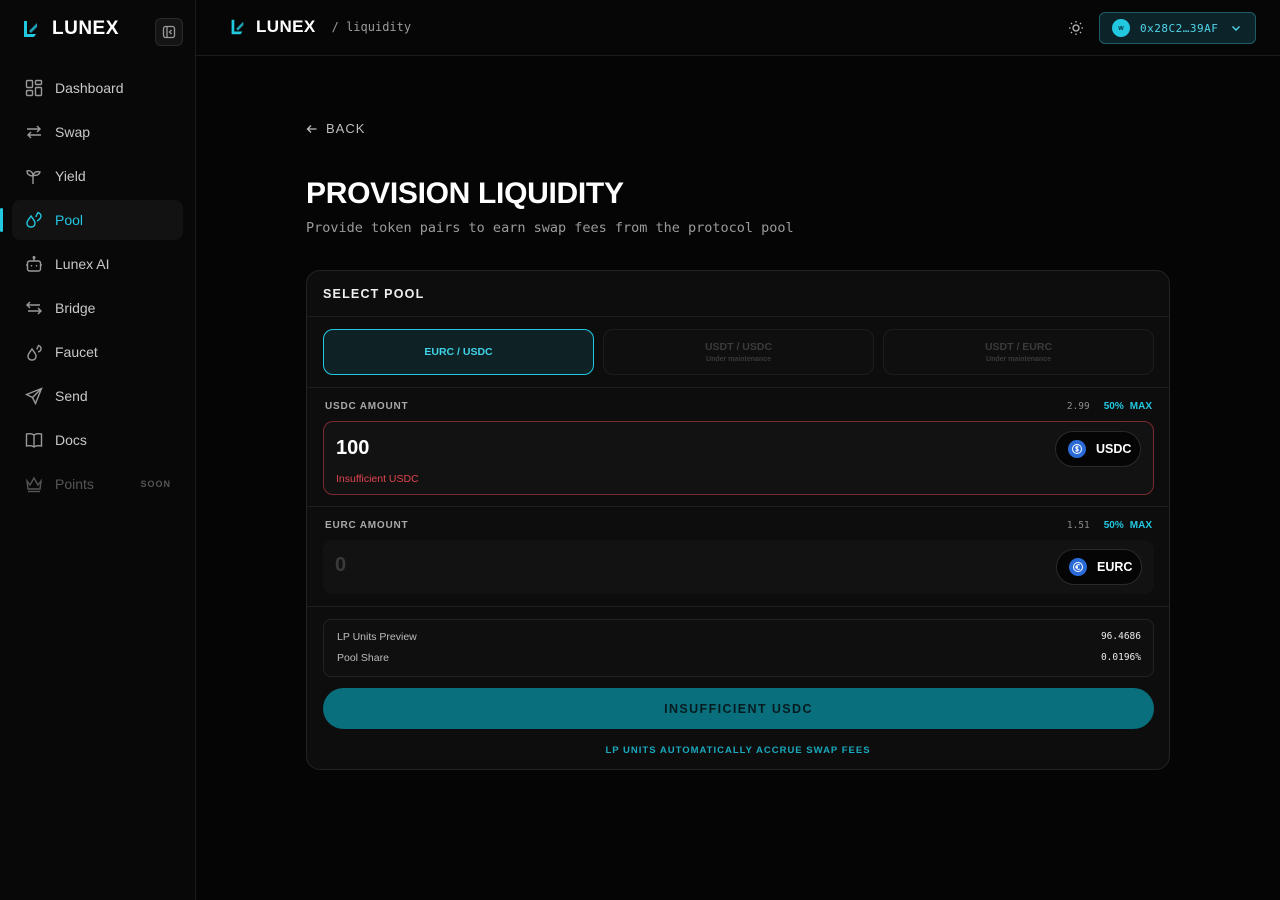  What do you see at coordinates (1114, 406) in the screenshot?
I see `usdc-50pct-button: 50%` at bounding box center [1114, 406].